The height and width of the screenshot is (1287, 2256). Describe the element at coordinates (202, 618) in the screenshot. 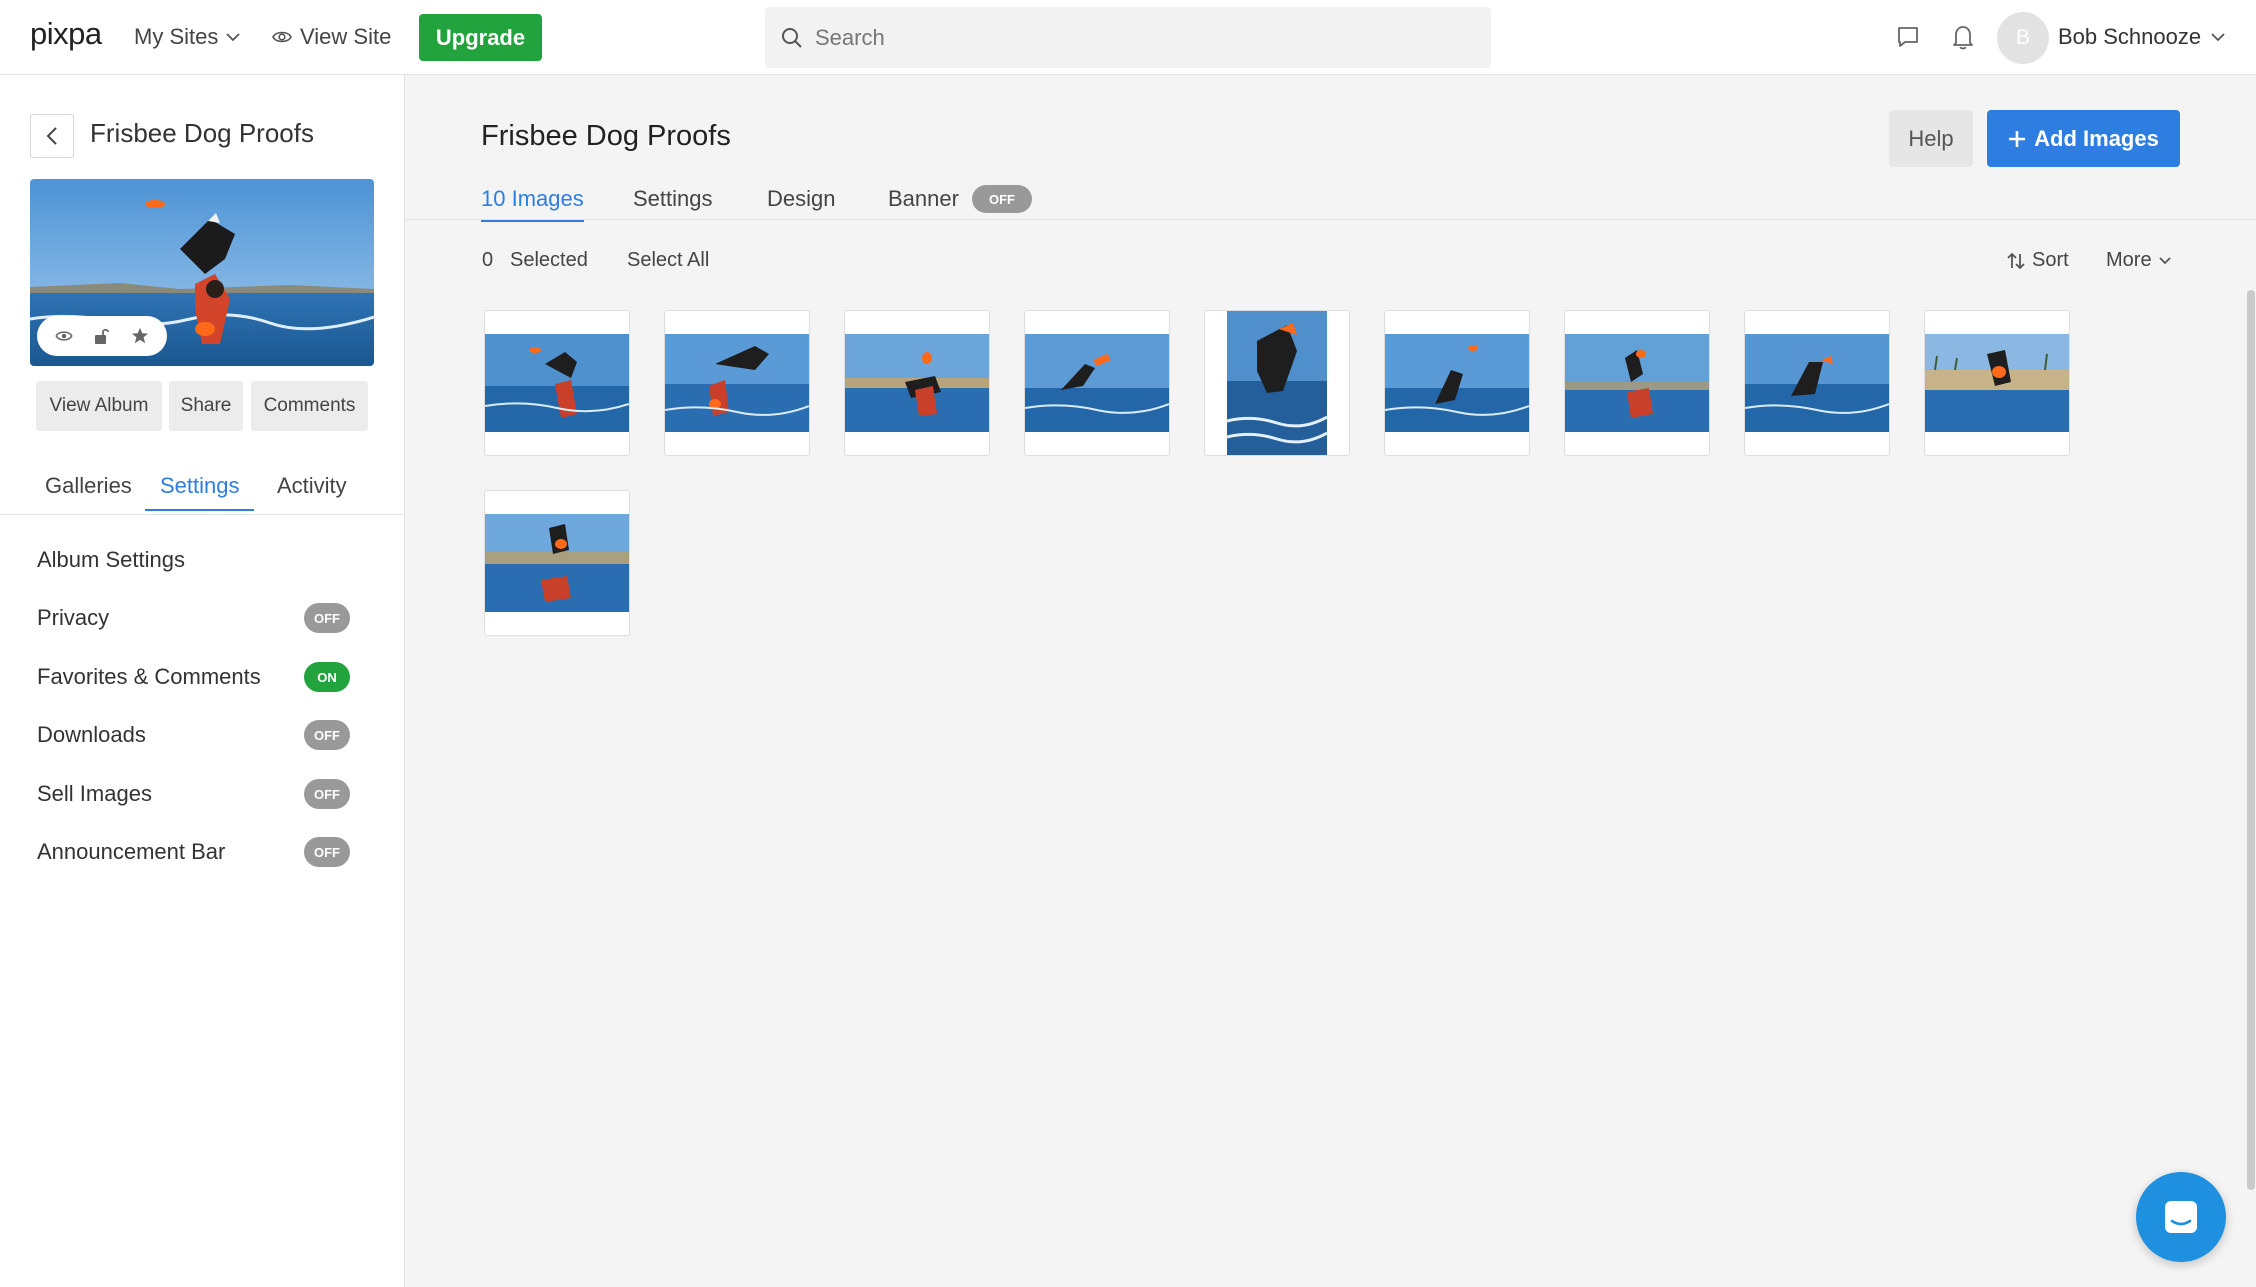

I see `menu-privacy: Privacy OFF` at that location.